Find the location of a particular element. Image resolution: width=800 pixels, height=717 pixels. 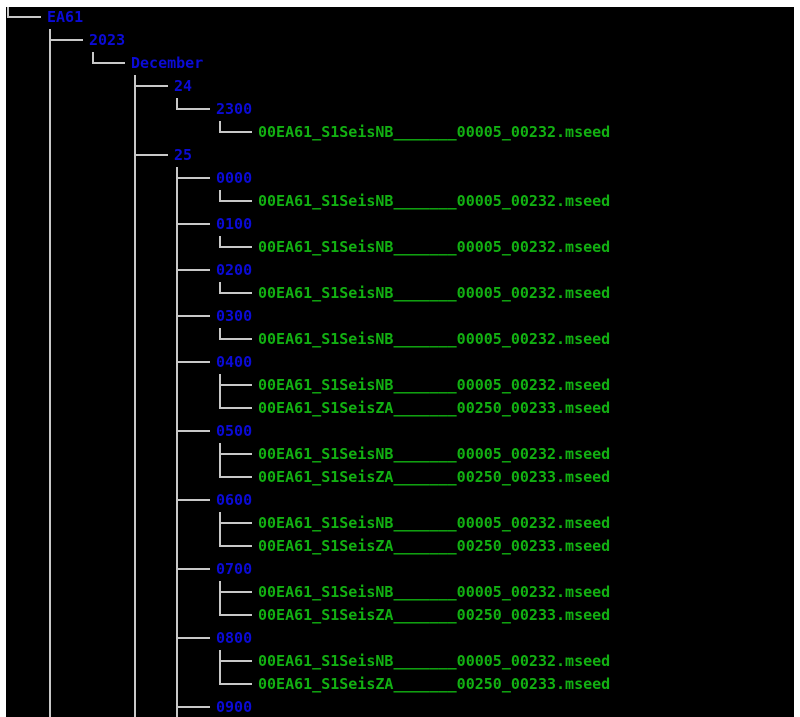

folder-hour-0000: 0000 is located at coordinates (234, 178).